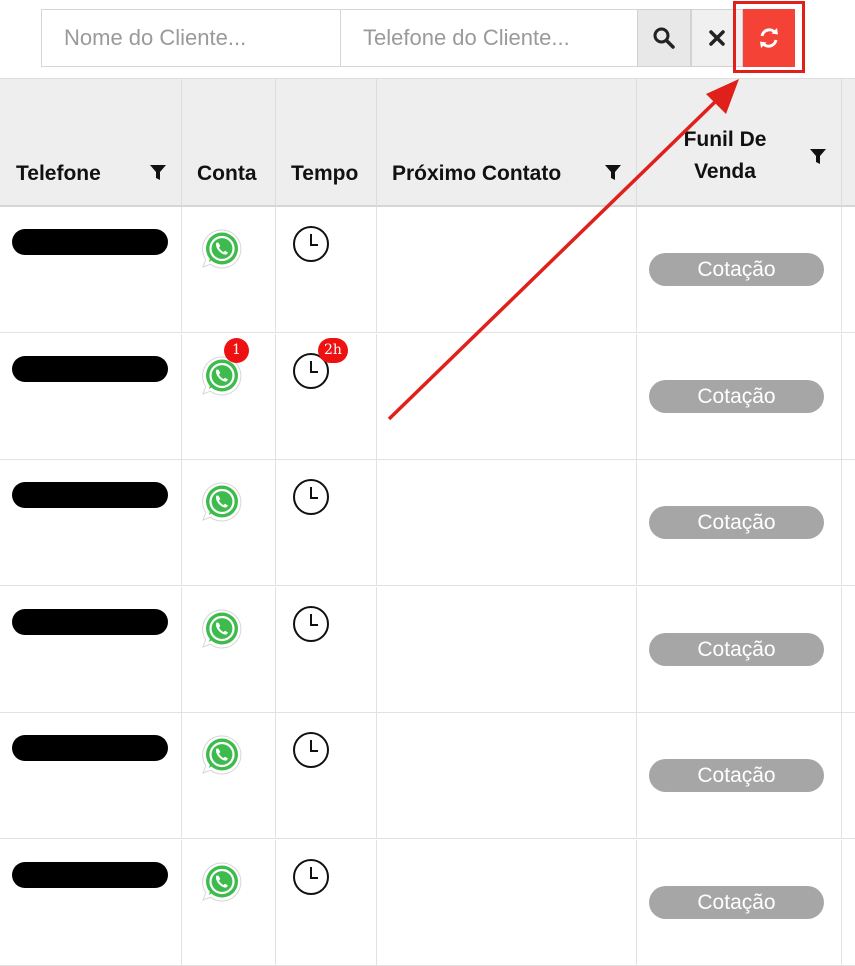 This screenshot has height=966, width=855. Describe the element at coordinates (333, 350) in the screenshot. I see `time-badge: 2h` at that location.